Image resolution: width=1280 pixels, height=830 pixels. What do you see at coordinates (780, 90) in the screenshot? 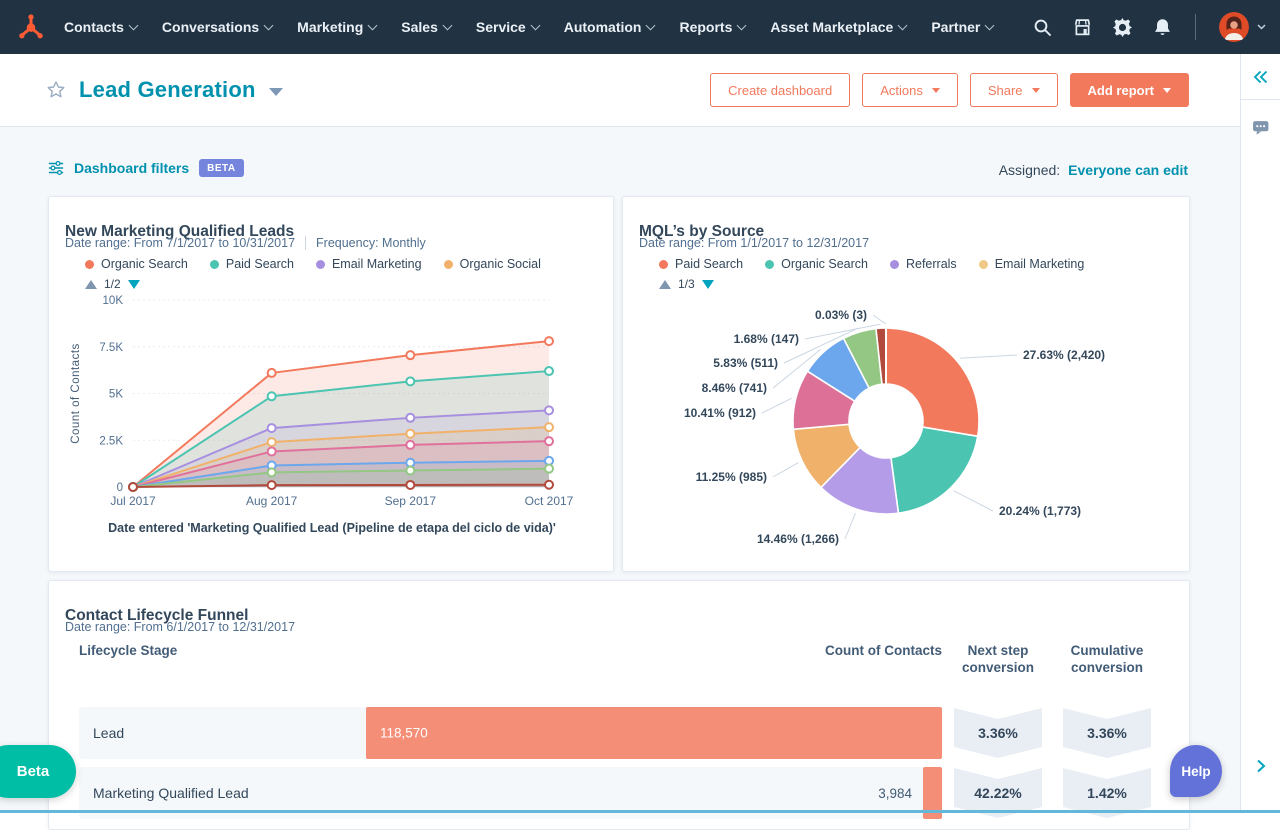
I see `create-dashboard-button: Create dashboard` at bounding box center [780, 90].